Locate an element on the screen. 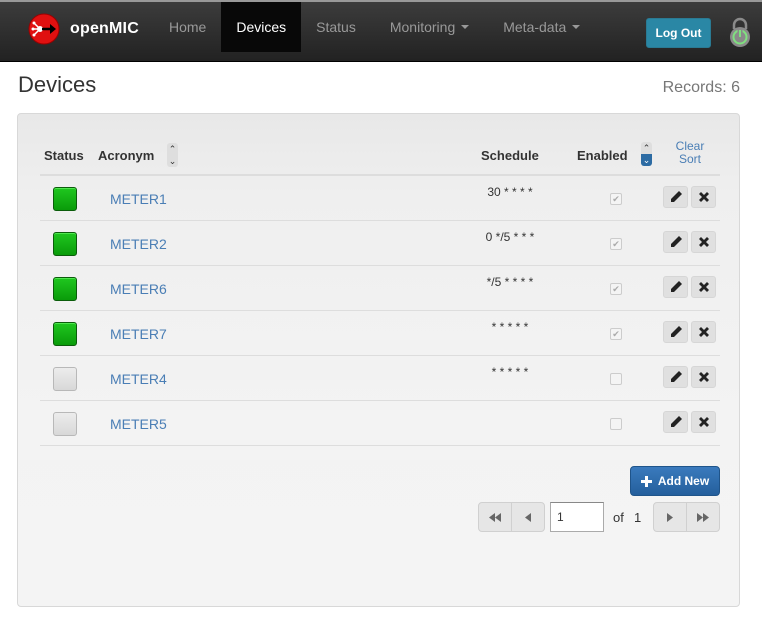  first-page-button is located at coordinates (495, 517).